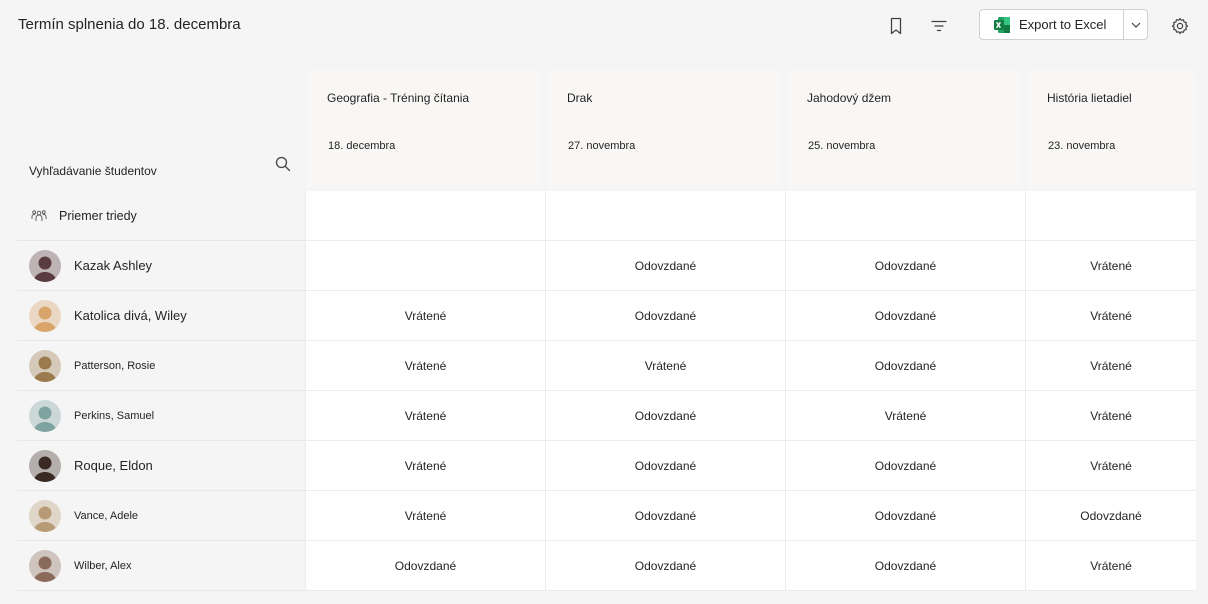 The height and width of the screenshot is (604, 1208). I want to click on student-search: Vyhľadávanie študentov, so click(161, 130).